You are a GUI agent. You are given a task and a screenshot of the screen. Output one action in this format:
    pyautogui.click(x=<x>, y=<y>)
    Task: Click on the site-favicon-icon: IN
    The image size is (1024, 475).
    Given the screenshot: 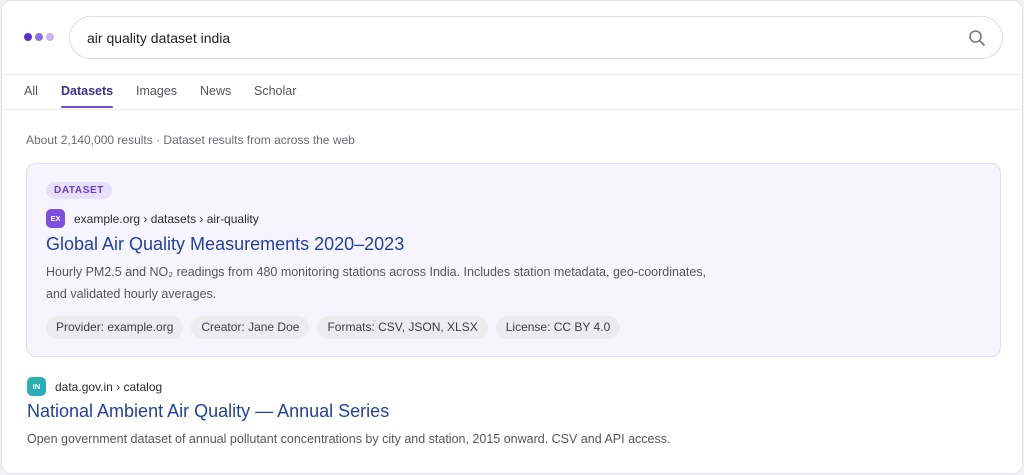 What is the action you would take?
    pyautogui.click(x=36, y=386)
    